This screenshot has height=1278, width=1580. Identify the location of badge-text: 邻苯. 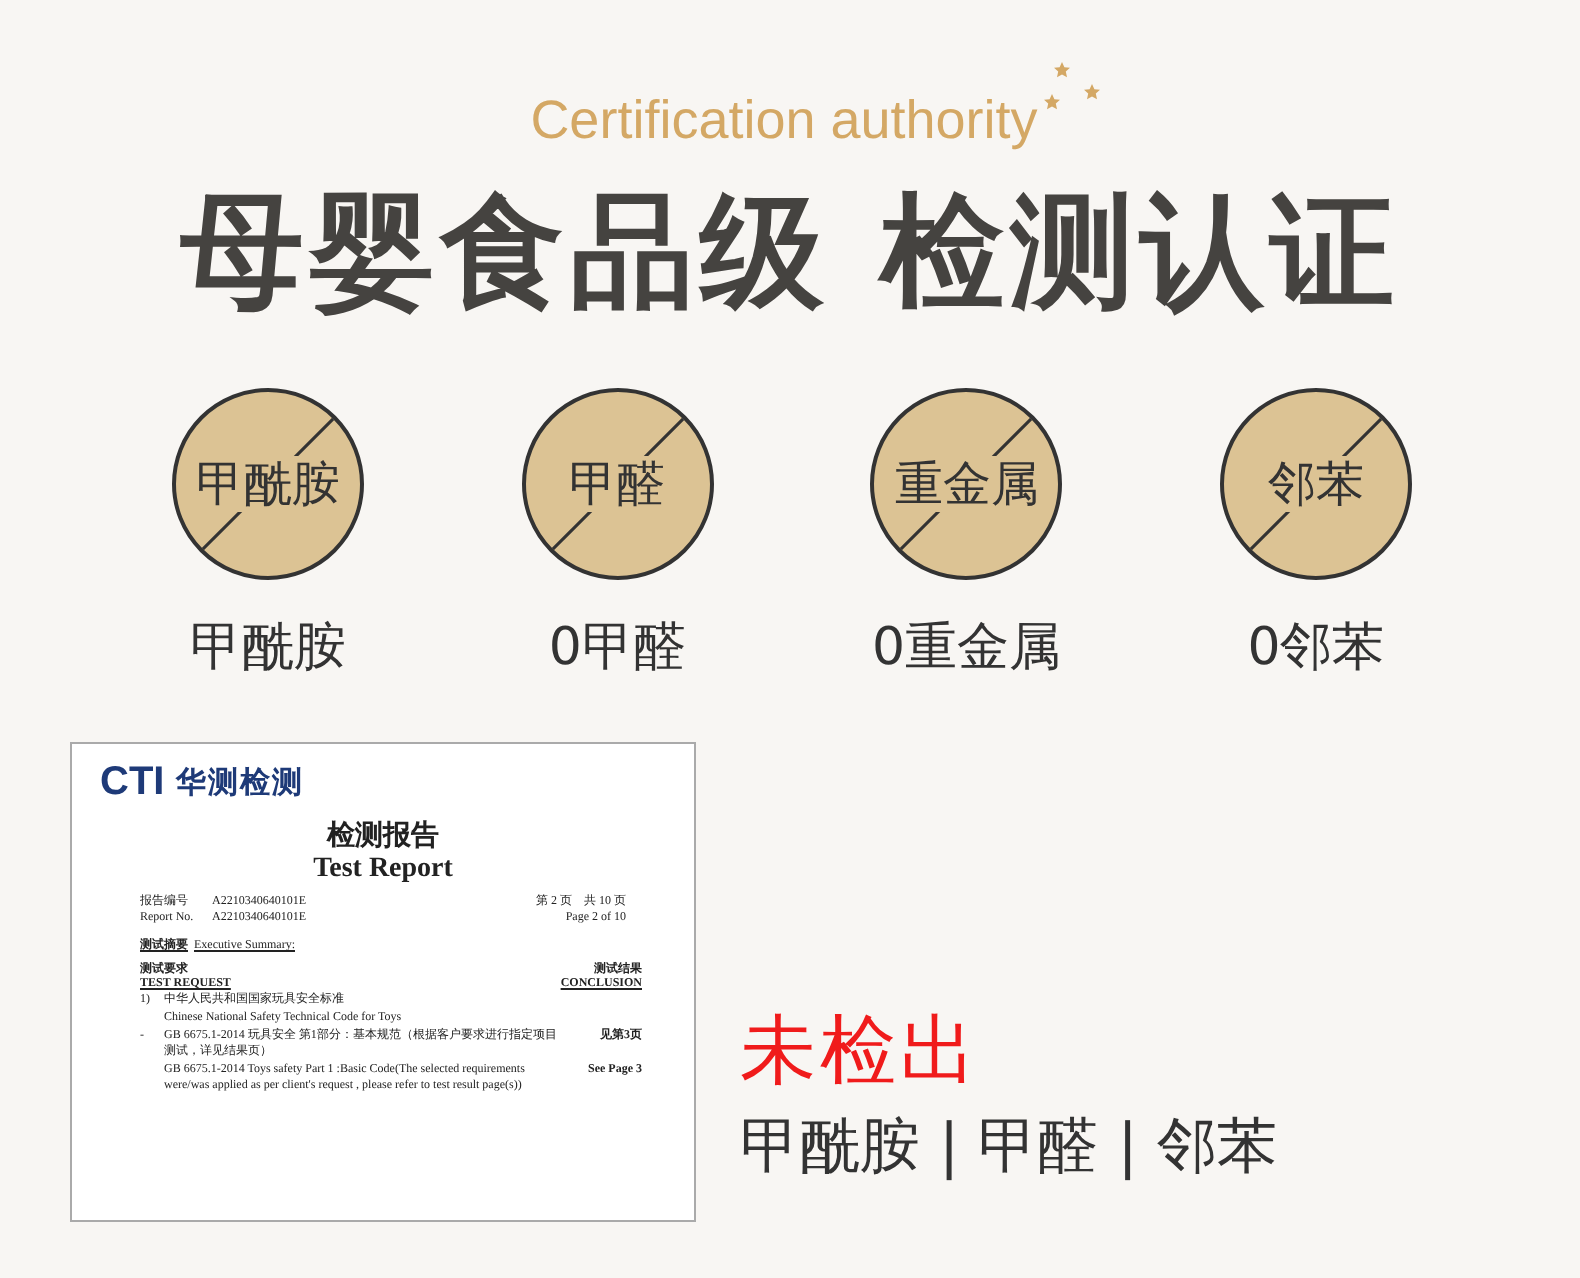
(1315, 484).